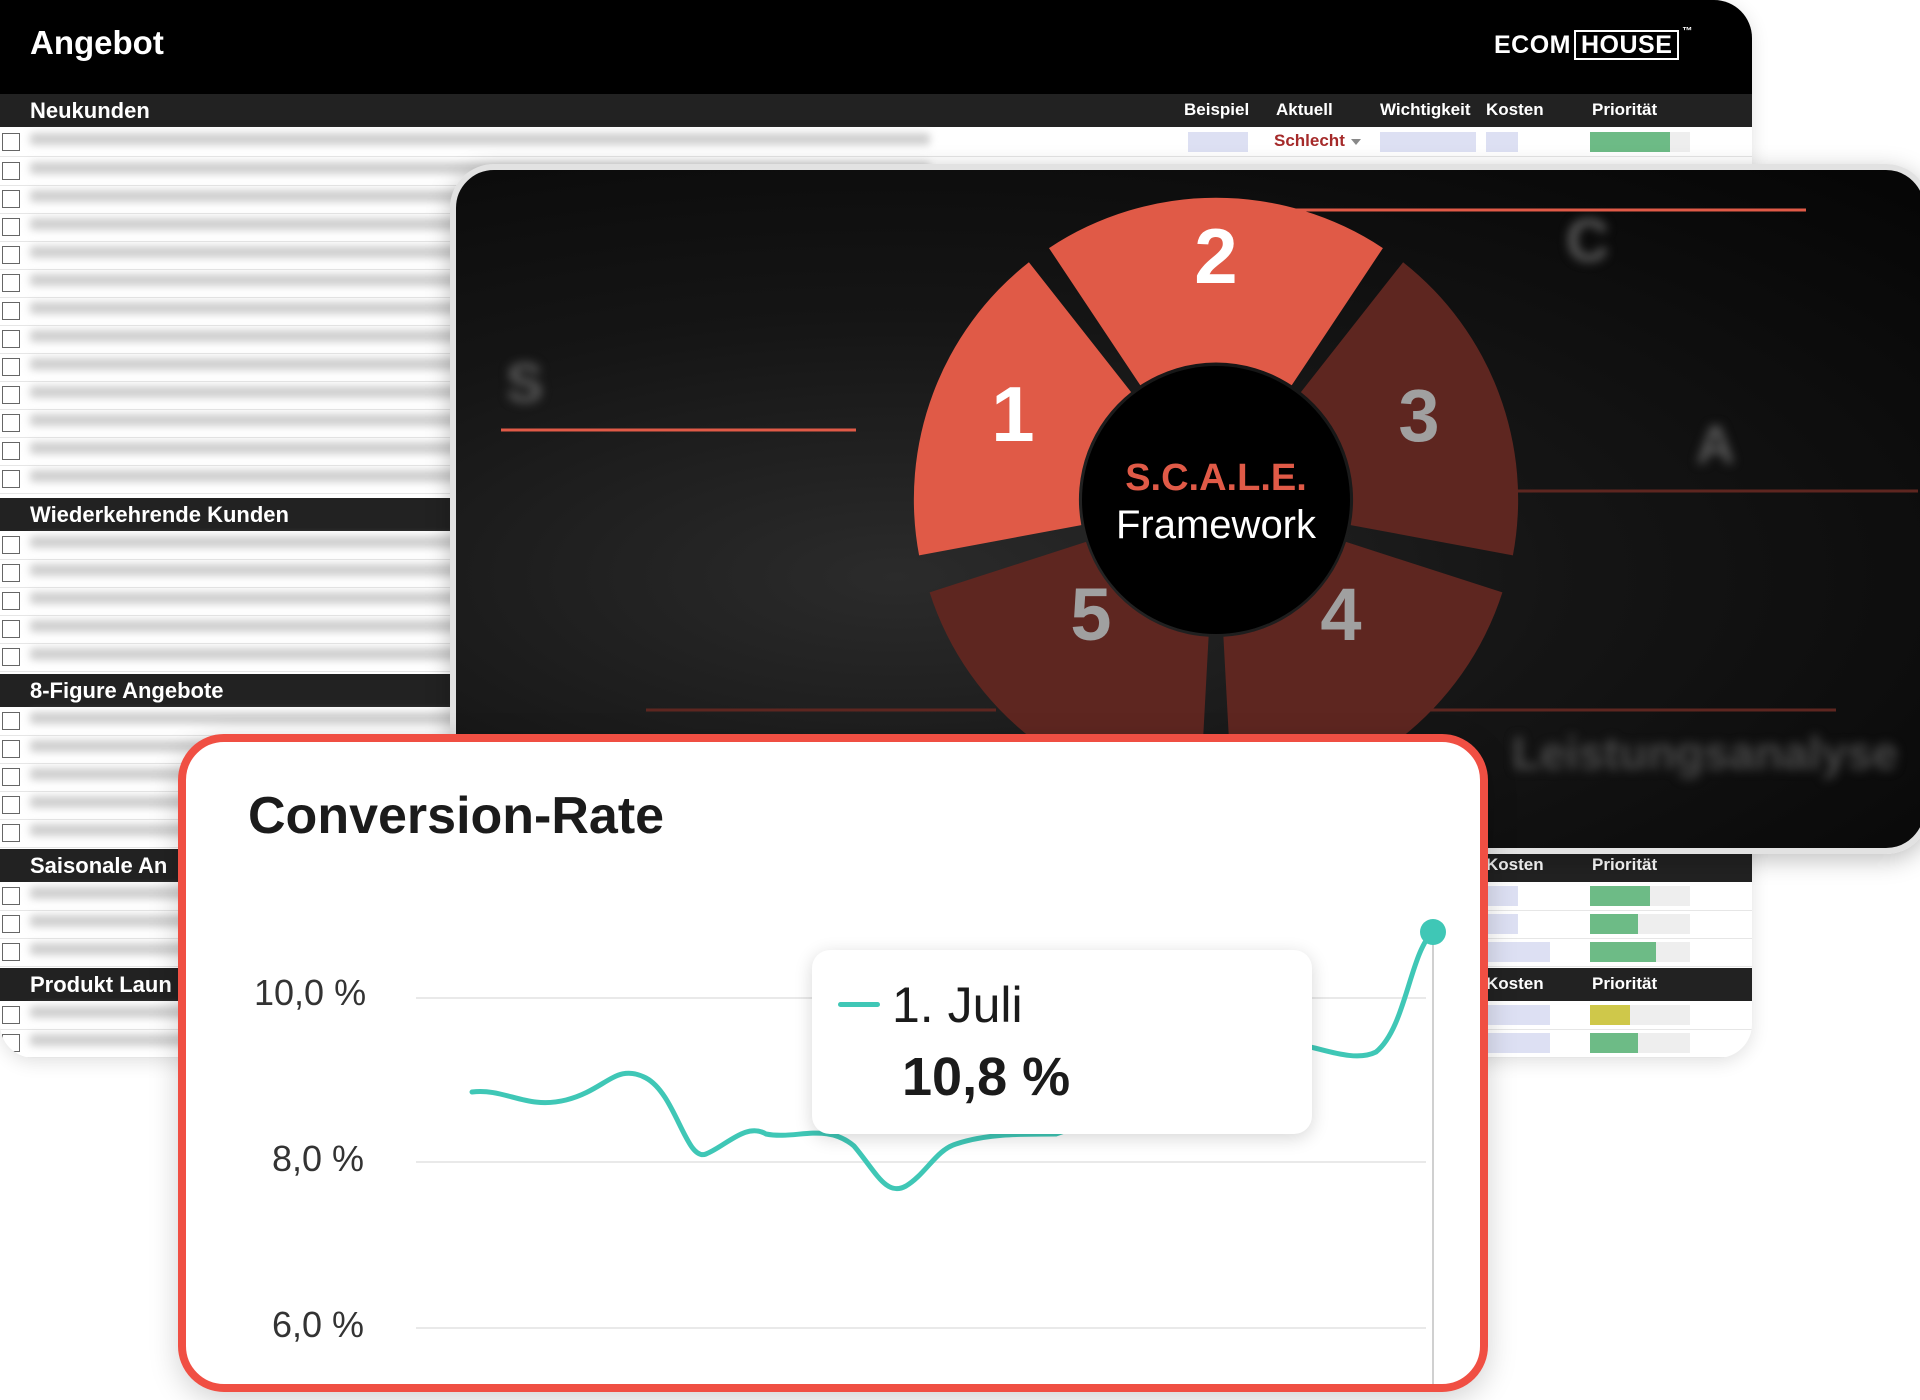  Describe the element at coordinates (1215, 256) in the screenshot. I see `segment-number-2: 2` at that location.